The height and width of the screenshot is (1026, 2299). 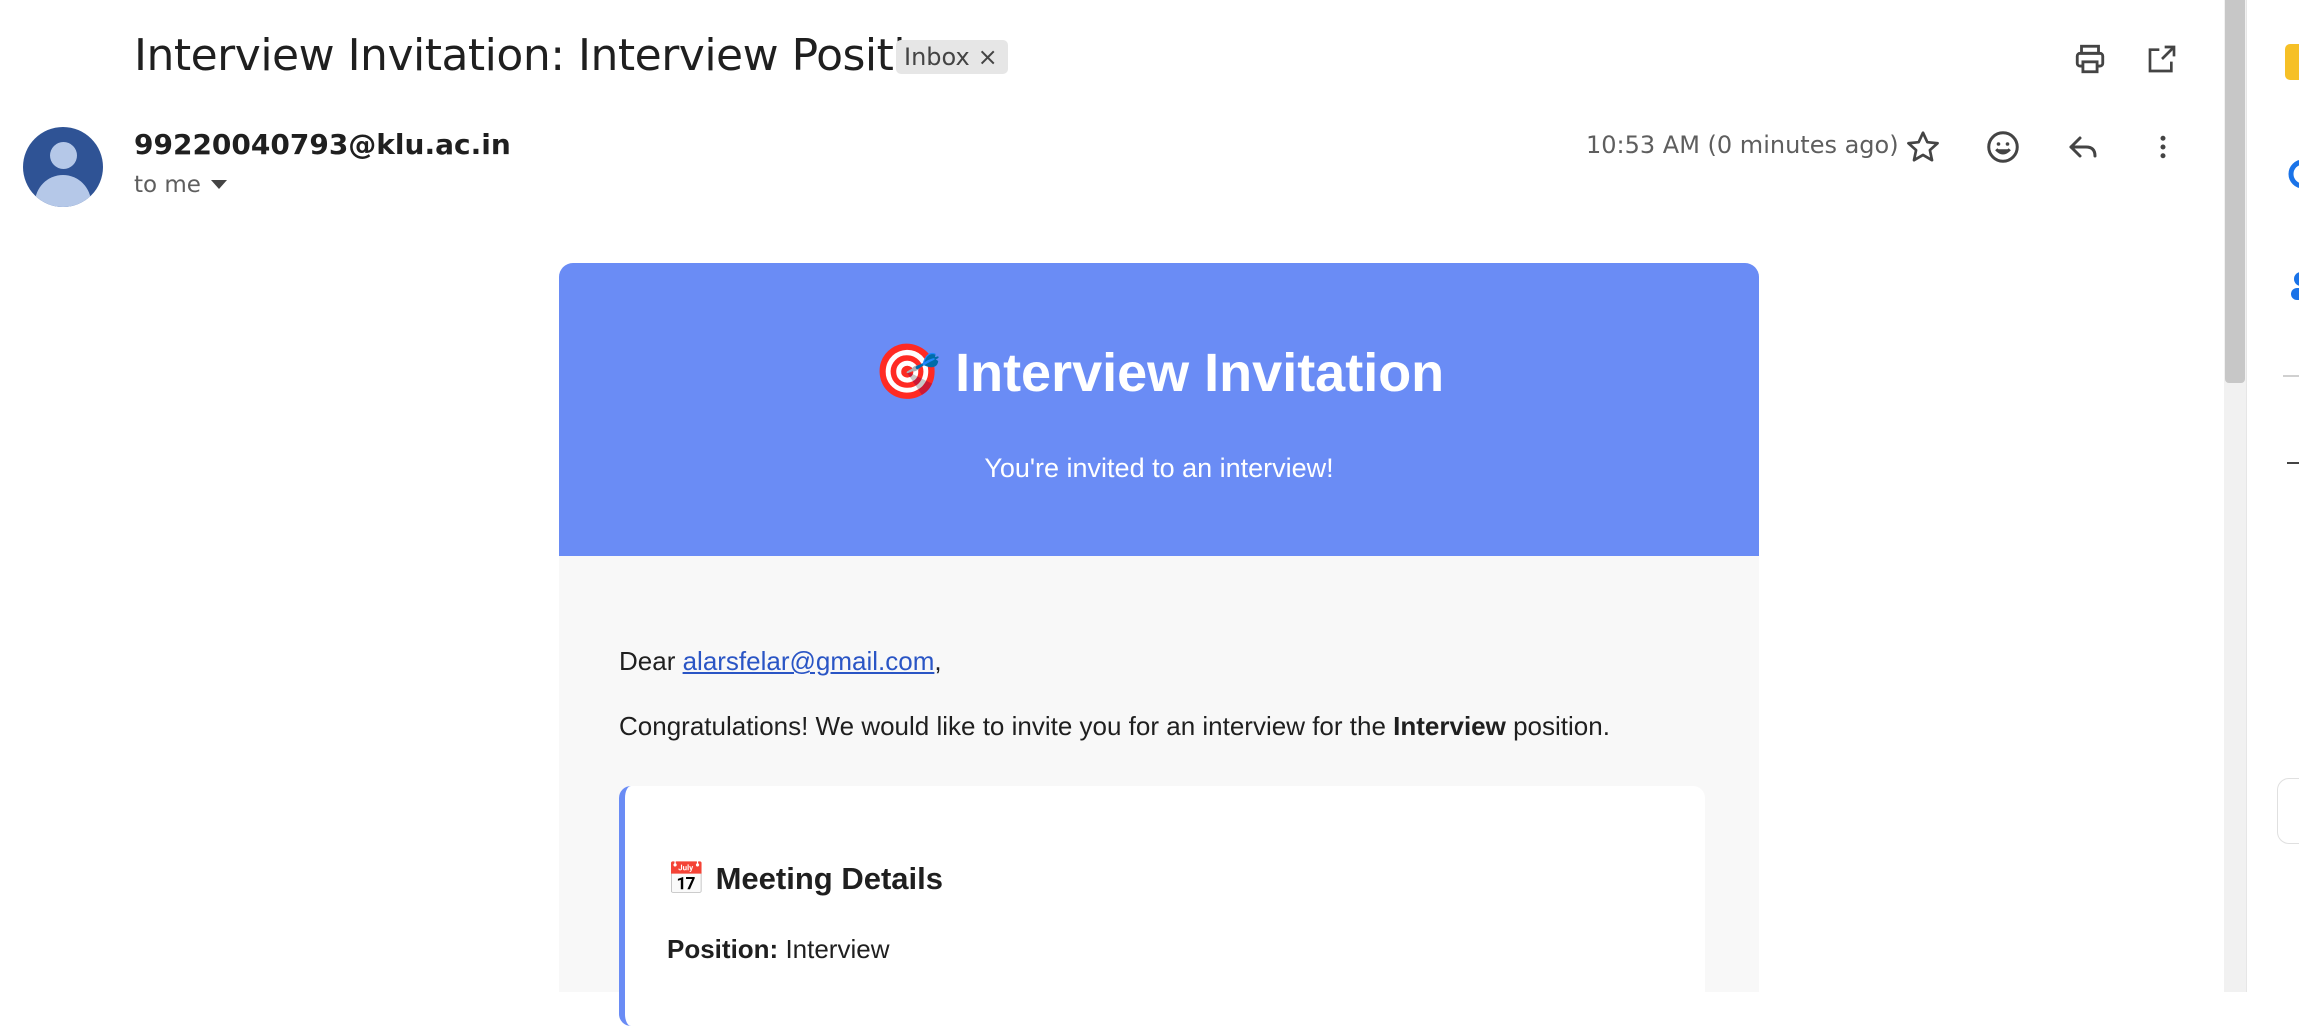 What do you see at coordinates (1557, 726) in the screenshot?
I see `congrats-suffix: position.` at bounding box center [1557, 726].